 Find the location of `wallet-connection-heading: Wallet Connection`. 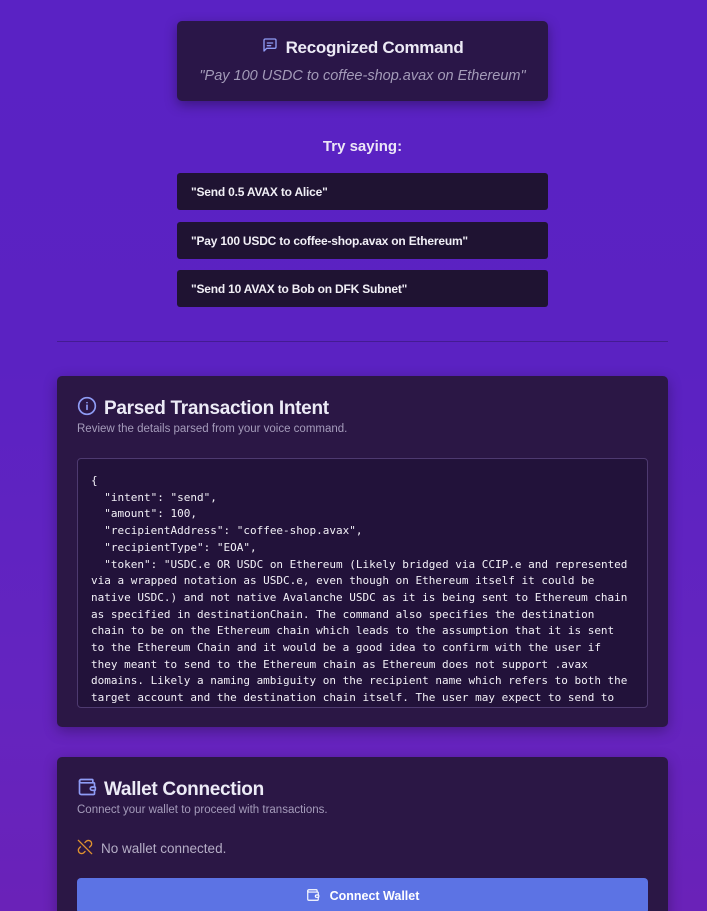

wallet-connection-heading: Wallet Connection is located at coordinates (170, 790).